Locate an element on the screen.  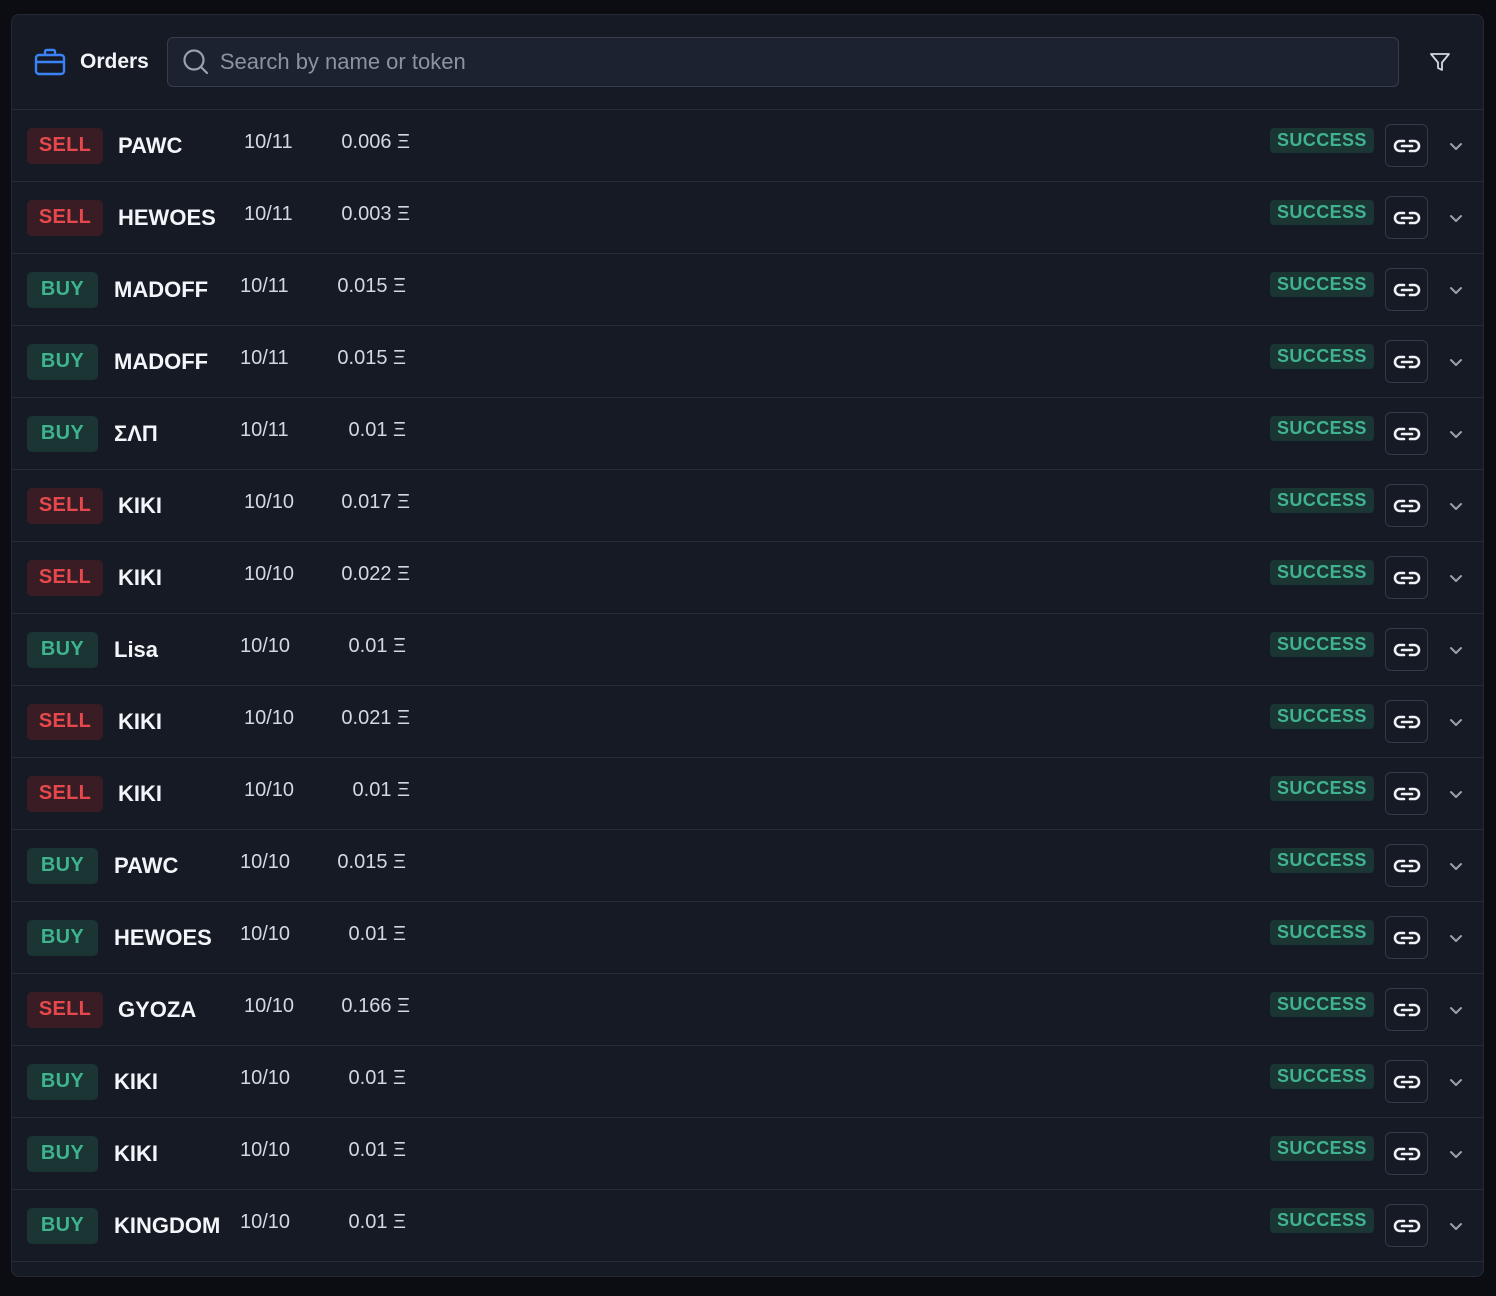
token-name: HEWOES is located at coordinates (167, 217).